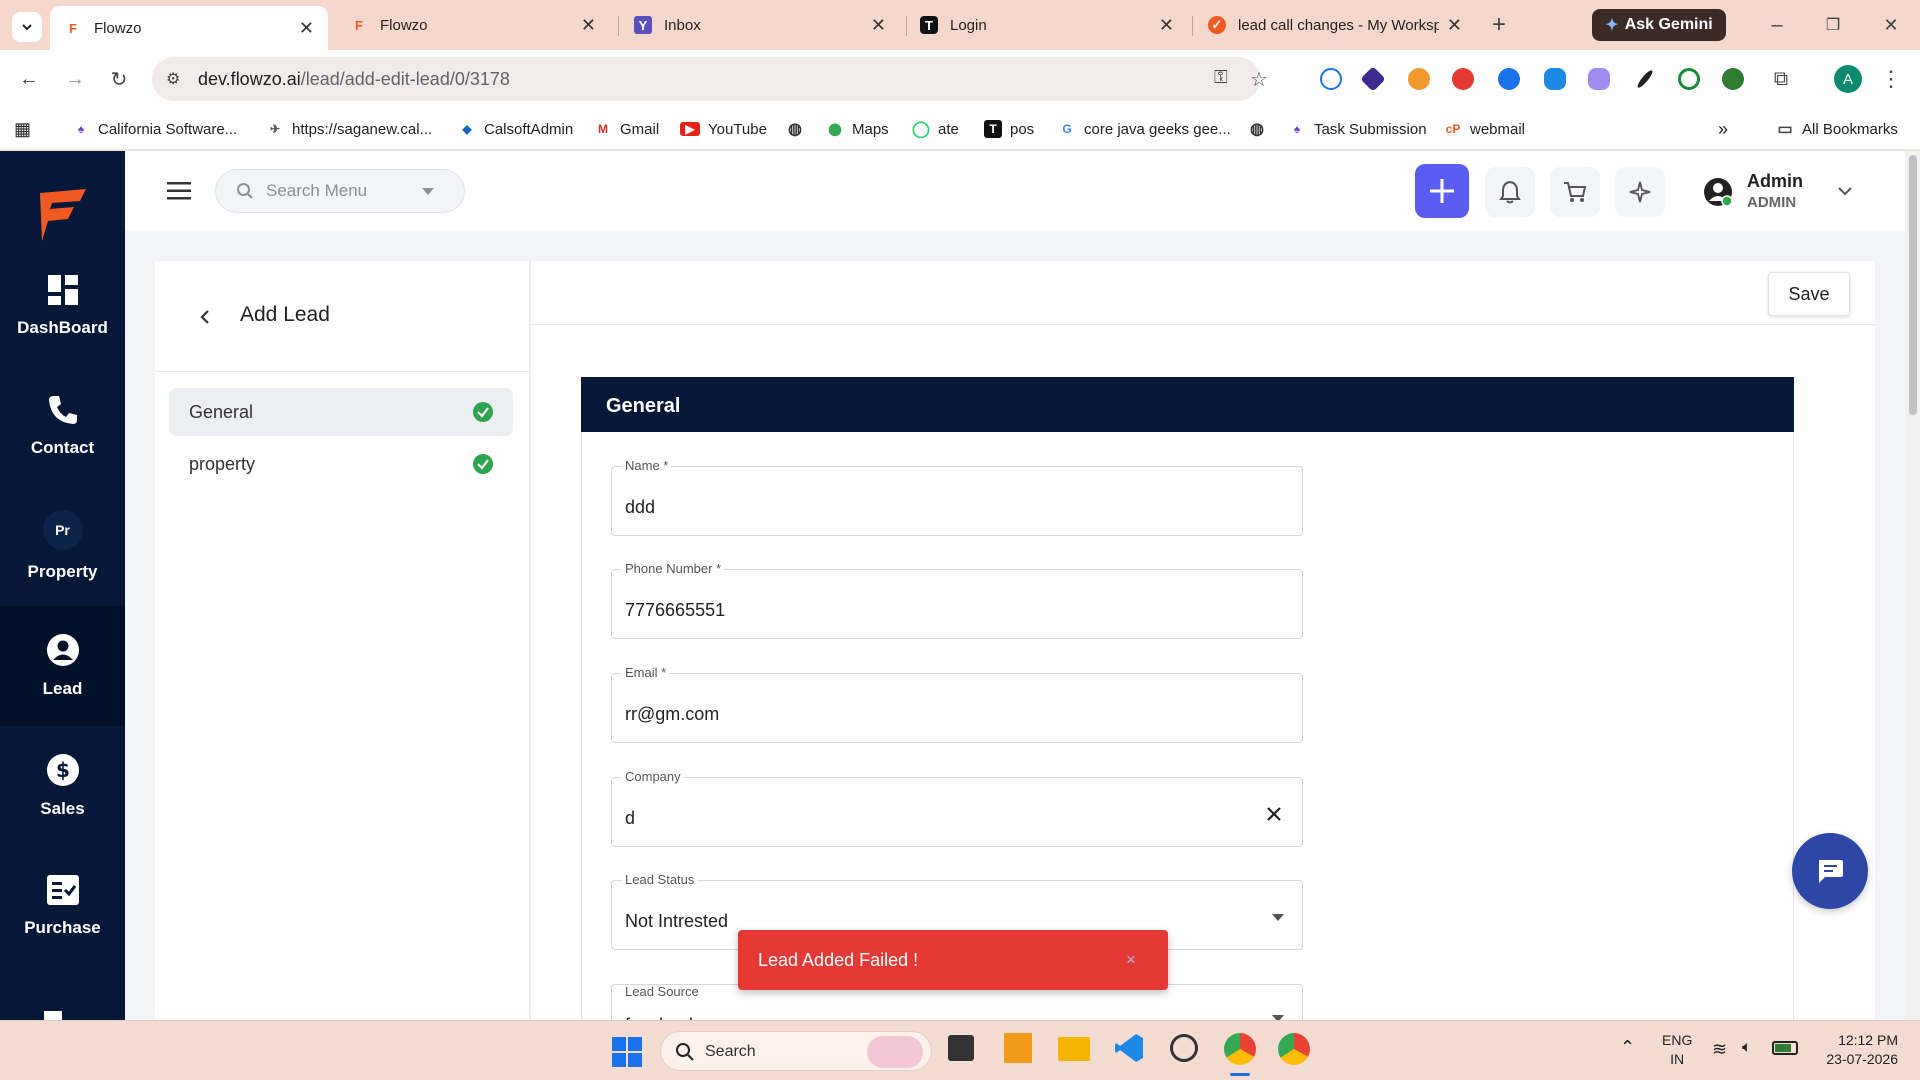  I want to click on eyedropper-extension-icon, so click(1645, 79).